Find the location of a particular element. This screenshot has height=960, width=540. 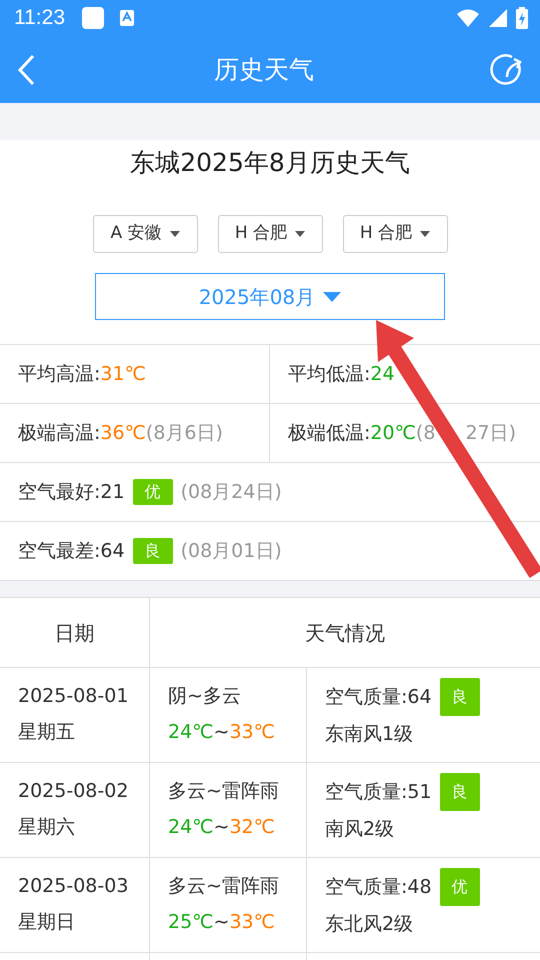

column-header: 天气情况 is located at coordinates (345, 633).